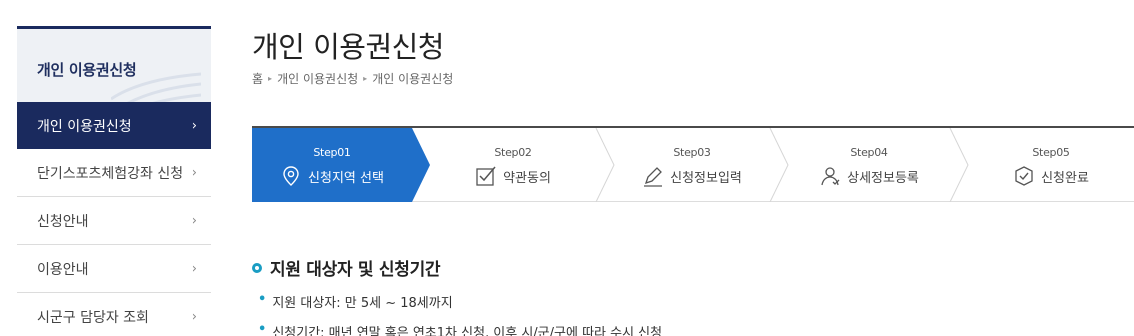  I want to click on sidebar-item-personal-voucher: 개인 이용권신청 ›, so click(114, 125).